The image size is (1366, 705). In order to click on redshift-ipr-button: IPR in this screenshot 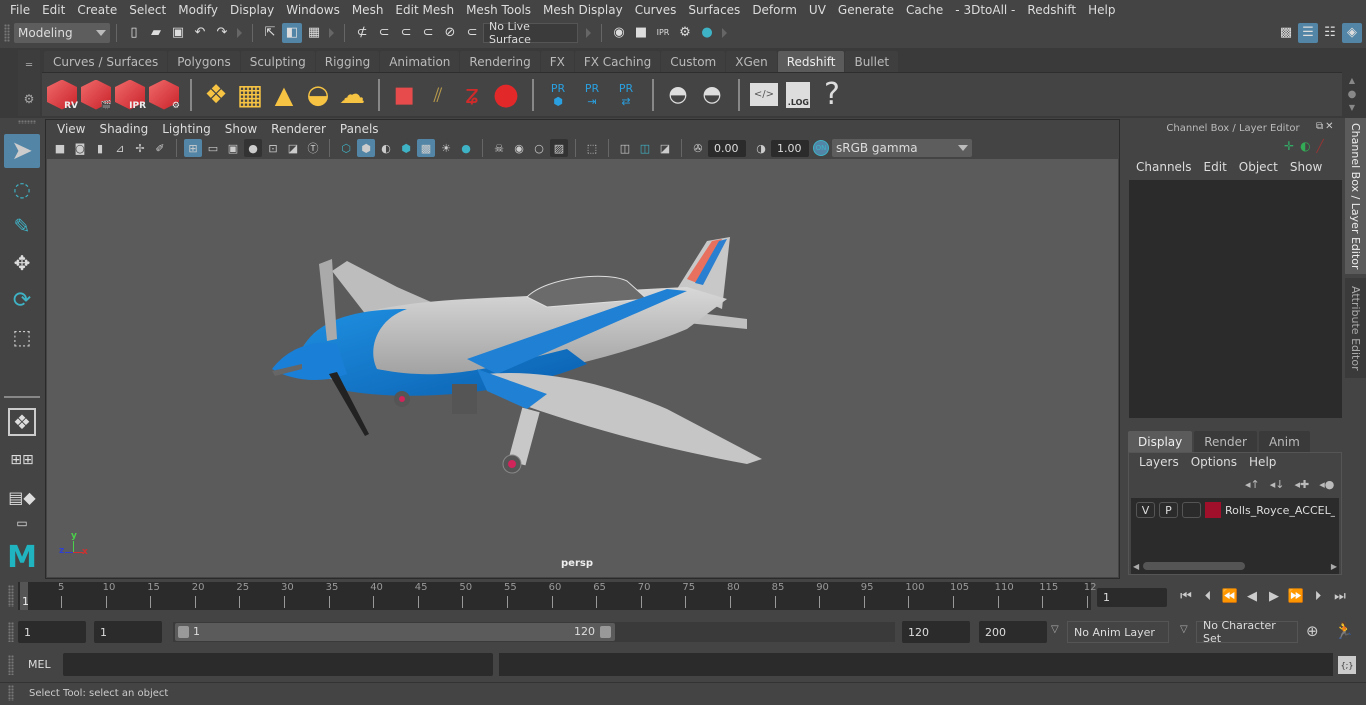, I will do `click(130, 95)`.